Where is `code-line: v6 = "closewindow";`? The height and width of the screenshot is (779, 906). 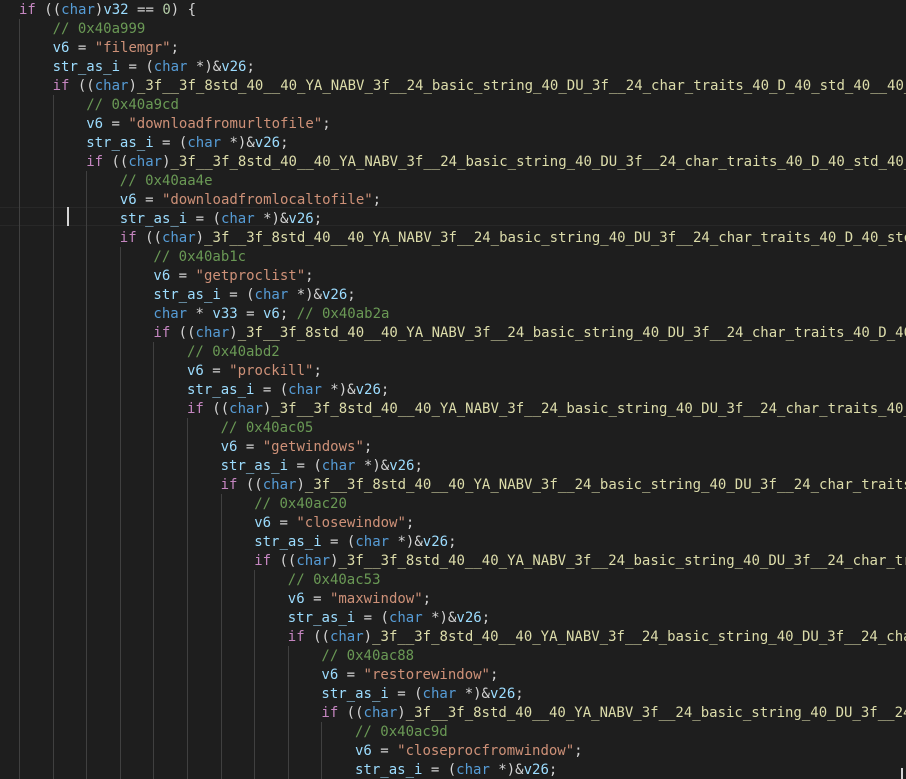
code-line: v6 = "closewindow"; is located at coordinates (334, 523).